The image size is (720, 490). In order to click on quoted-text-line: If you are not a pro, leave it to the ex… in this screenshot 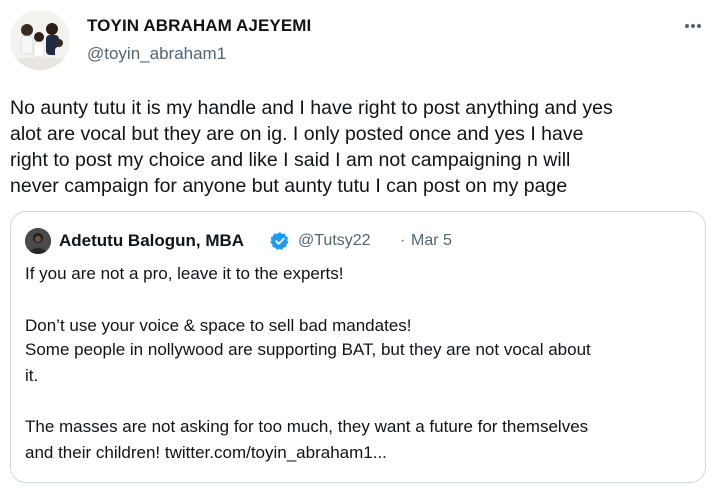, I will do `click(184, 273)`.